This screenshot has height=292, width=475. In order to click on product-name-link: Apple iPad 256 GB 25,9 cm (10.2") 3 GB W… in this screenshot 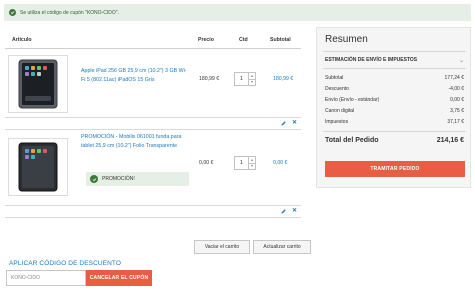, I will do `click(135, 75)`.